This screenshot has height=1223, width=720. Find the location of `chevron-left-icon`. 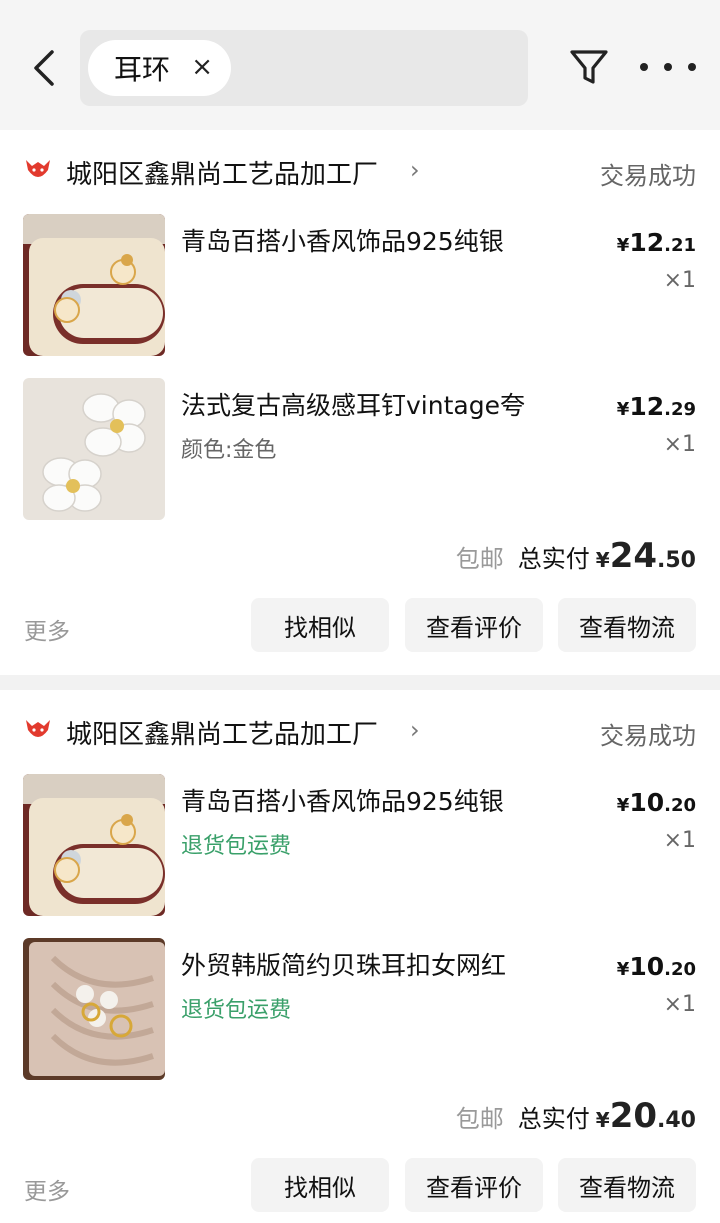

chevron-left-icon is located at coordinates (44, 68).